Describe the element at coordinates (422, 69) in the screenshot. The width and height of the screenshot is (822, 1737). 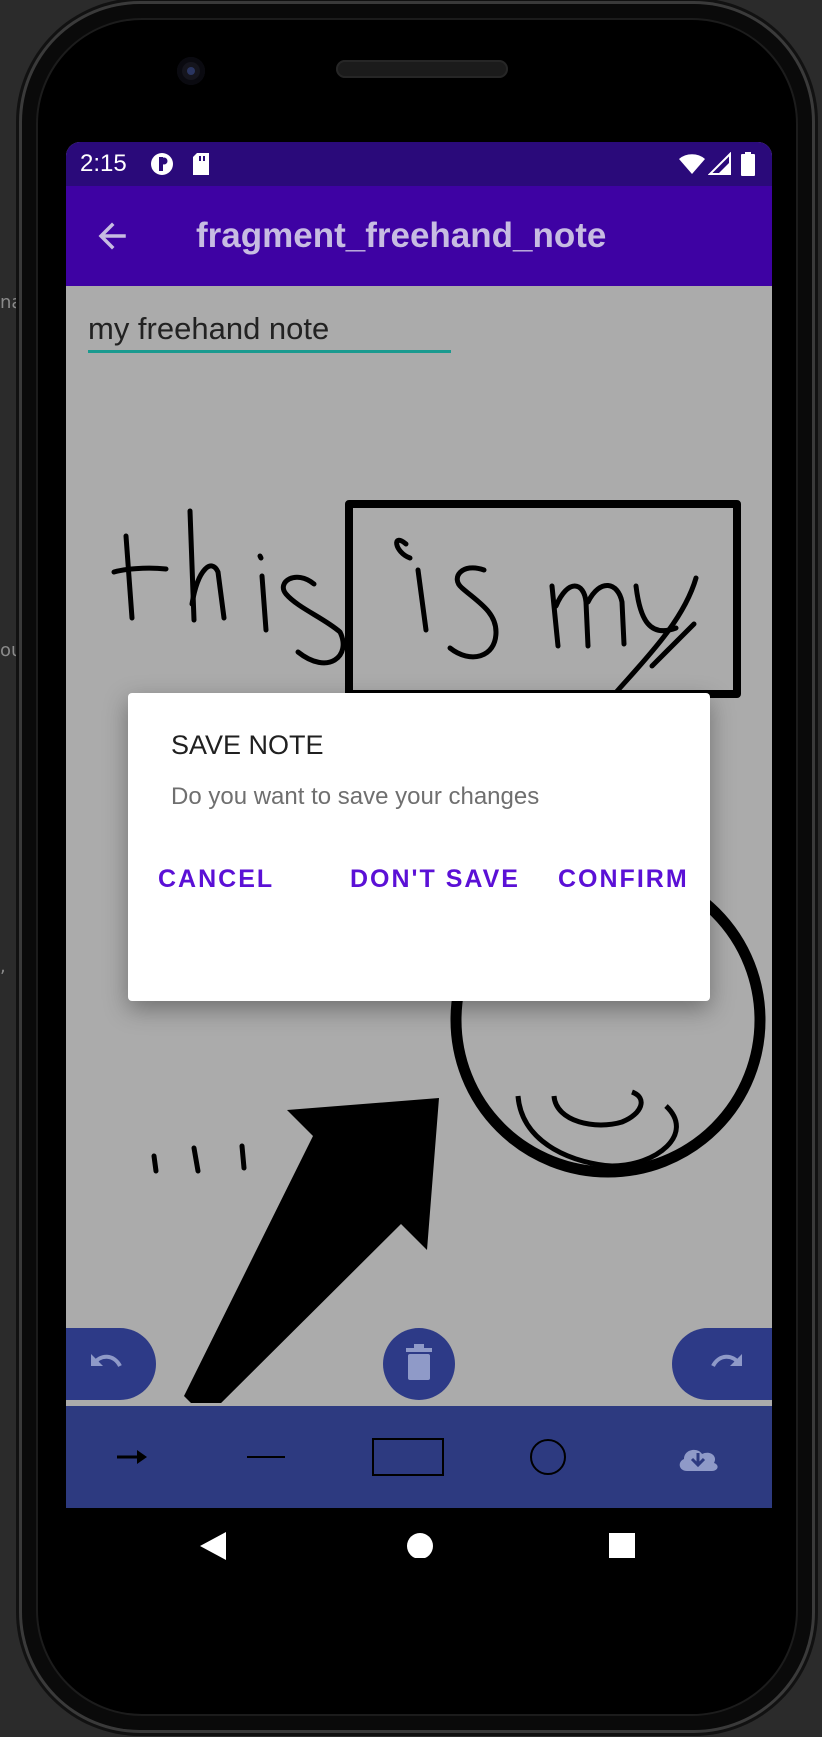
I see `earpiece-speaker` at that location.